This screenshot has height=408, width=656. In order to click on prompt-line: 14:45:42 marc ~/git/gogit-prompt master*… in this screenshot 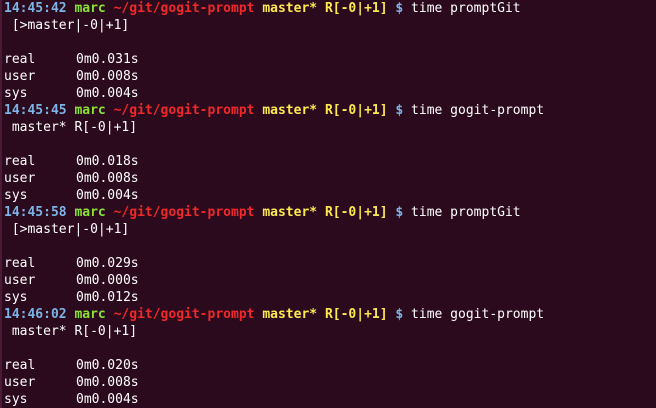, I will do `click(330, 8)`.